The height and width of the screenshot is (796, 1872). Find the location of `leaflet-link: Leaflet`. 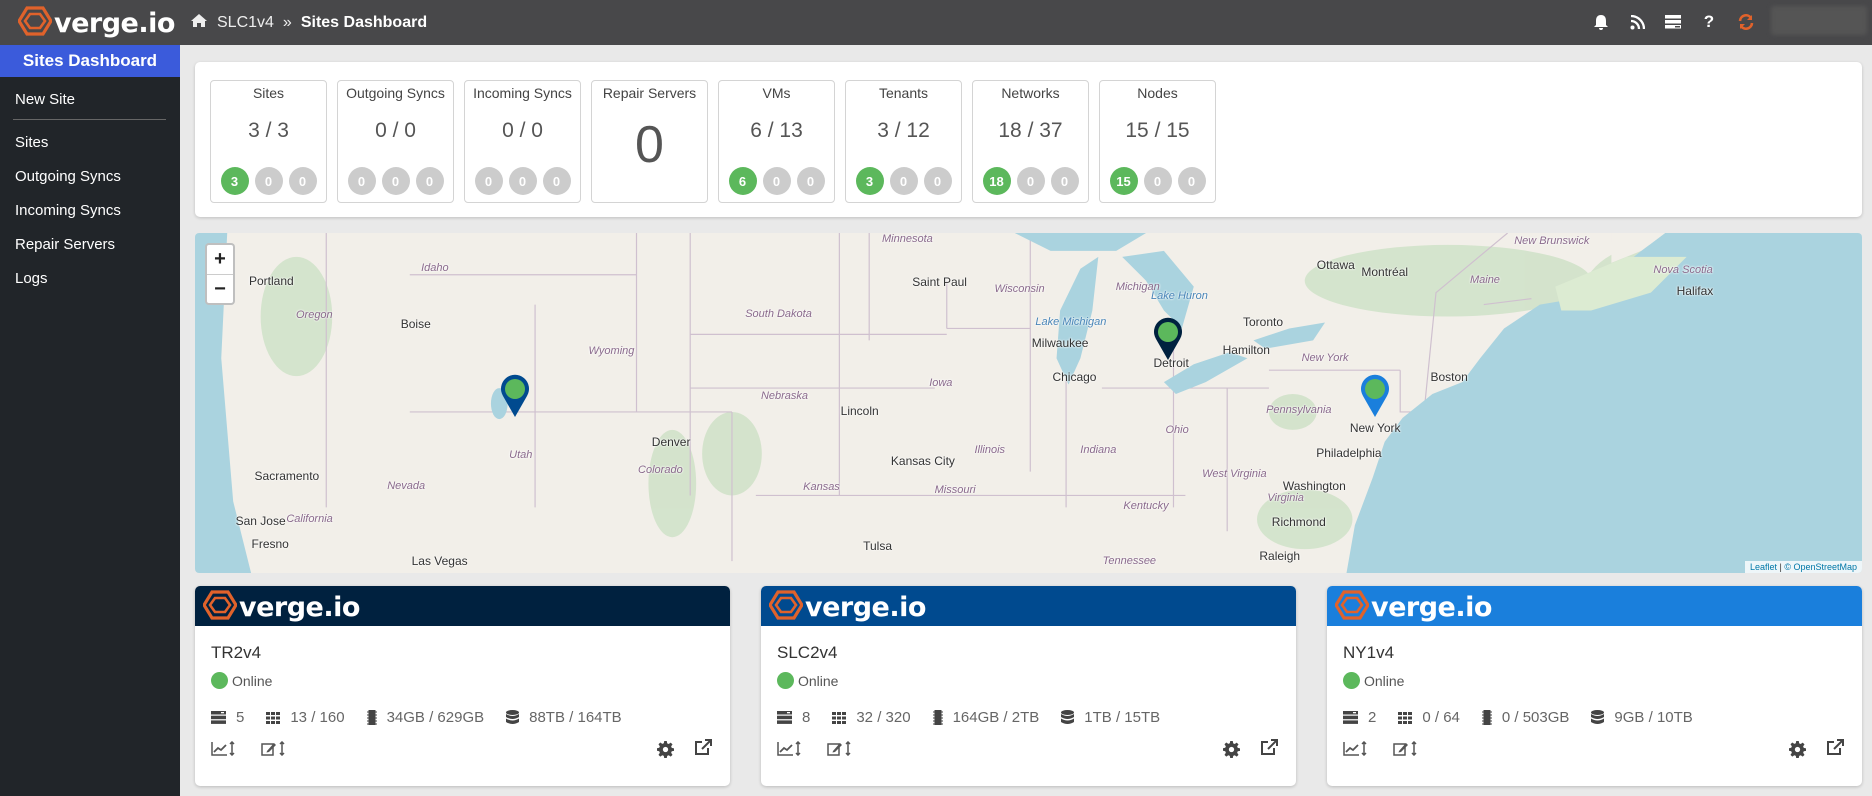

leaflet-link: Leaflet is located at coordinates (1763, 567).